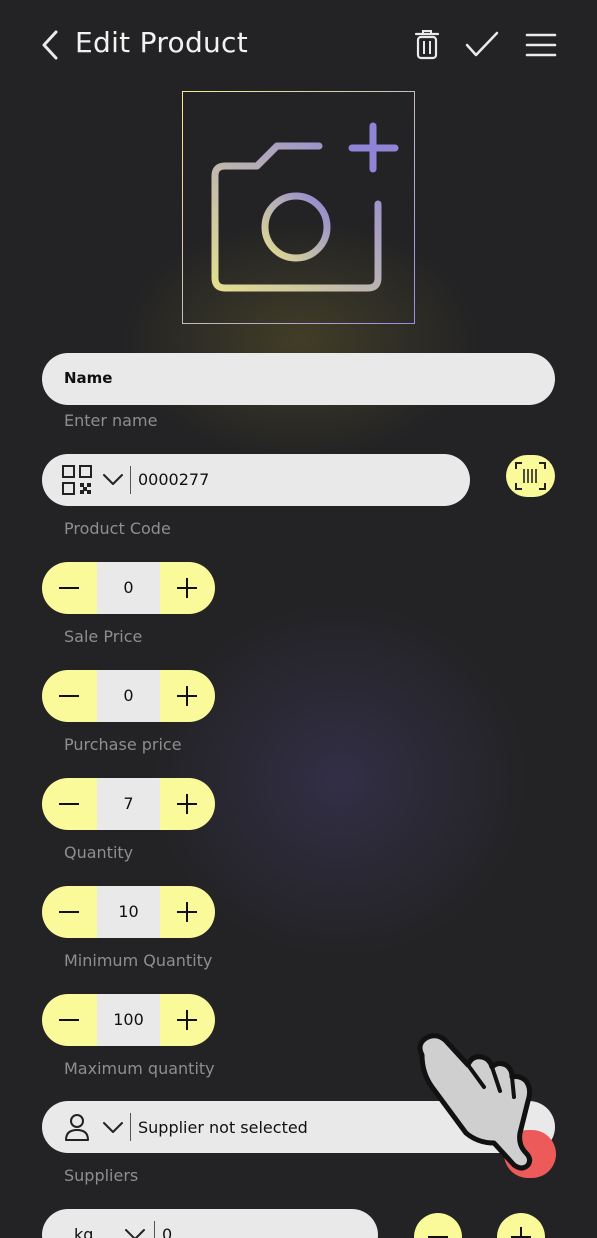 Image resolution: width=597 pixels, height=1238 pixels. I want to click on name-helper-text: Enter name, so click(111, 420).